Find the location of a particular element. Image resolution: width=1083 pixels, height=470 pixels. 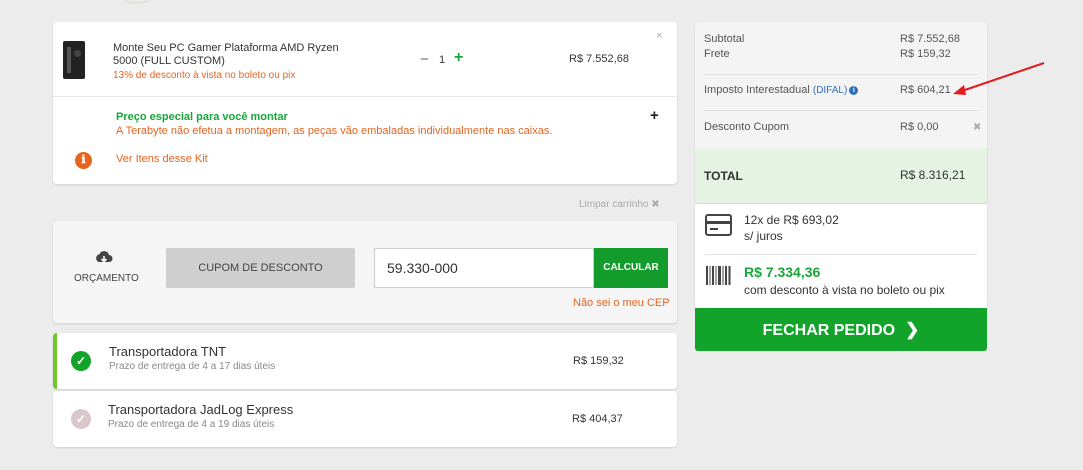

clear-cart-label: Limpar carrinho is located at coordinates (614, 204).